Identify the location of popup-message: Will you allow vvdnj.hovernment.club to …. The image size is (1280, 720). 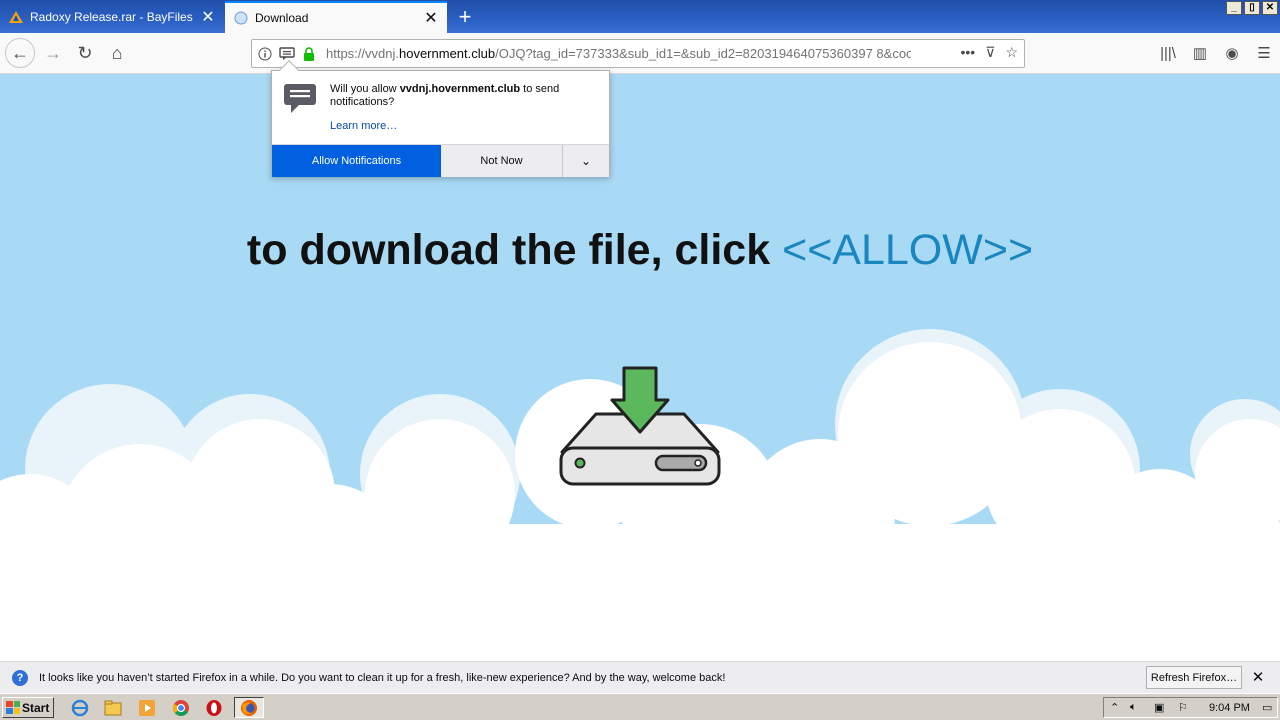
(465, 96).